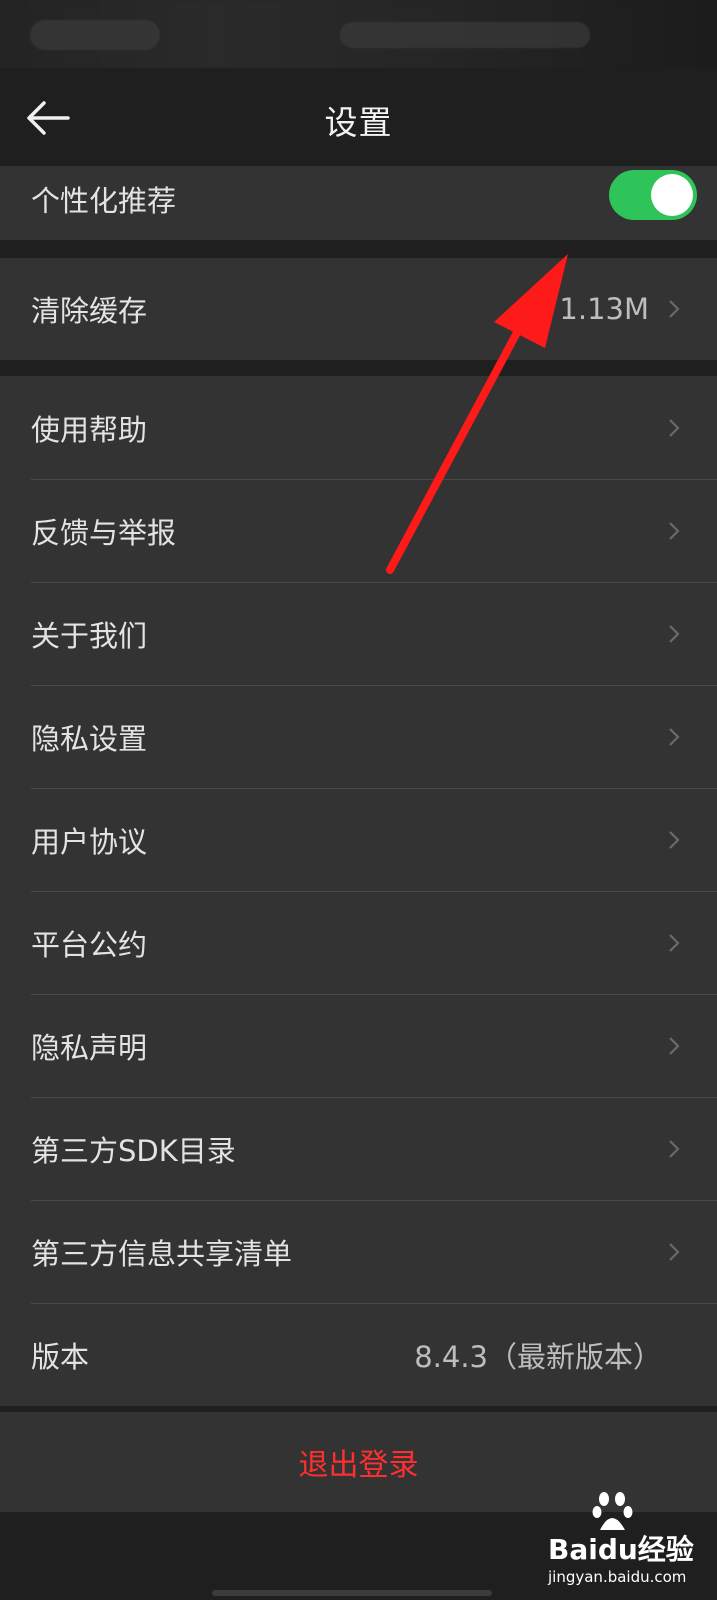 The width and height of the screenshot is (717, 1600). What do you see at coordinates (162, 1253) in the screenshot?
I see `menu-item-label: 第三方信息共享清单` at bounding box center [162, 1253].